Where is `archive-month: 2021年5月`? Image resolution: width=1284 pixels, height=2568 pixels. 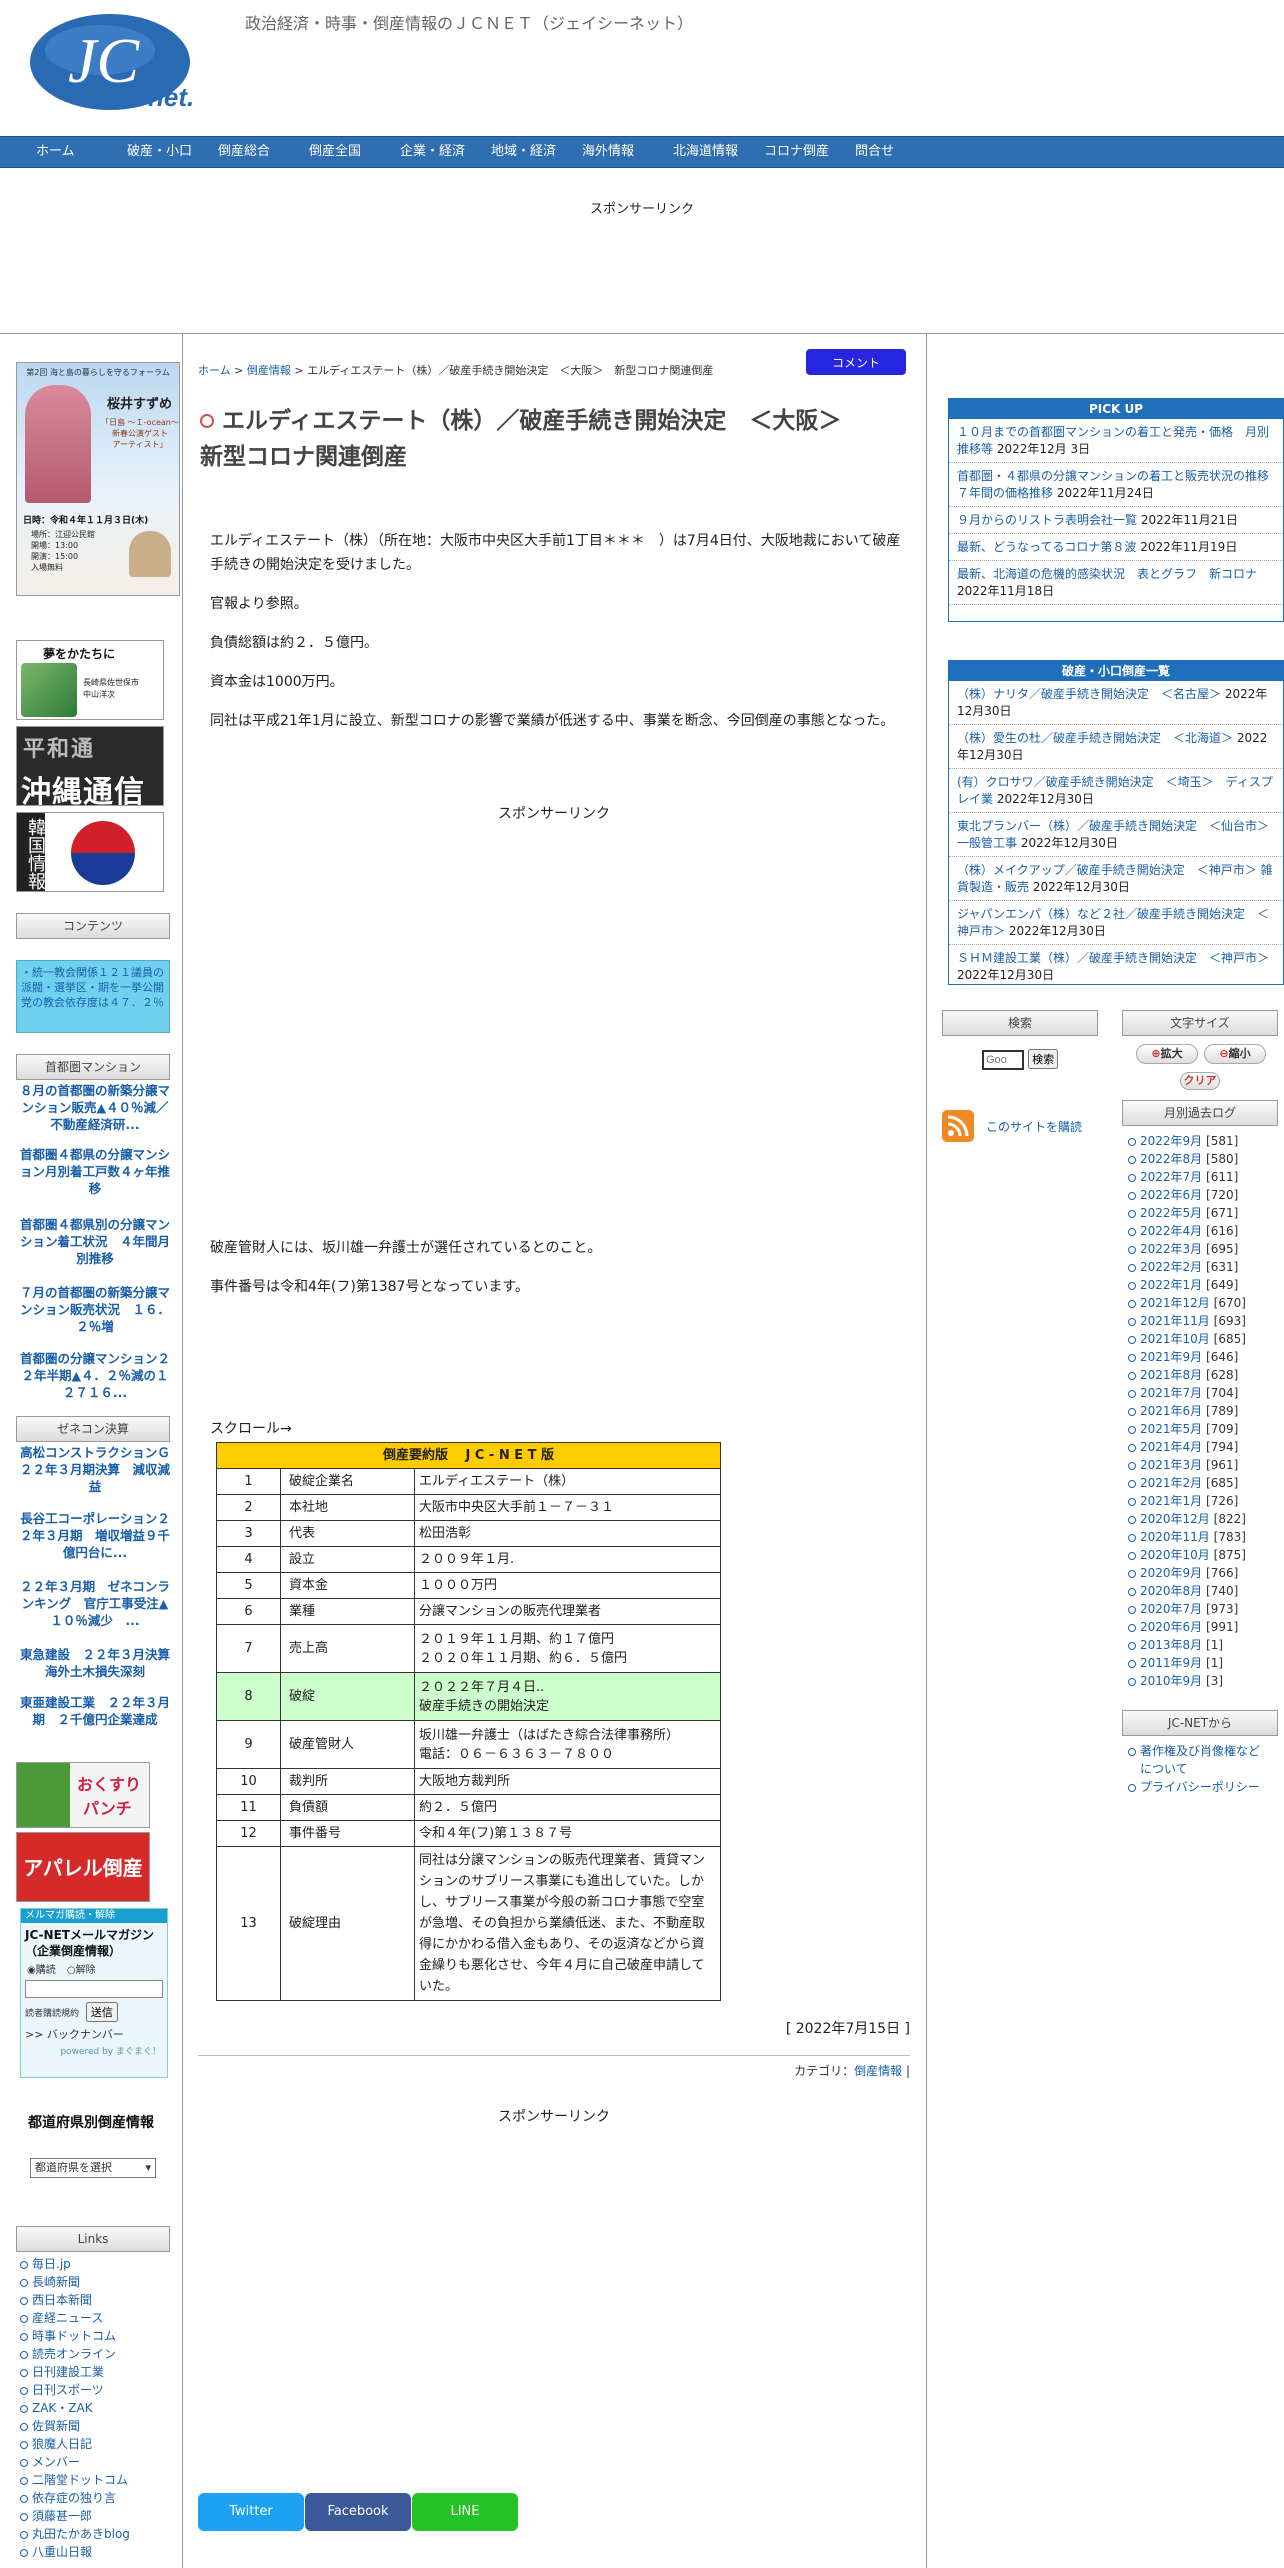 archive-month: 2021年5月 is located at coordinates (1171, 1429).